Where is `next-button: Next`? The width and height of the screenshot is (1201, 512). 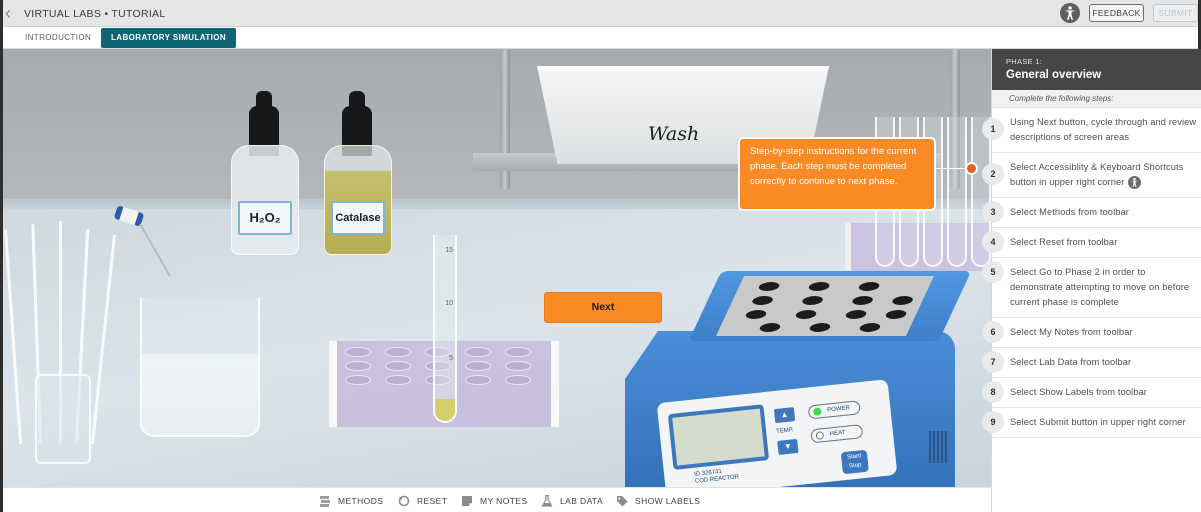
next-button: Next is located at coordinates (603, 307).